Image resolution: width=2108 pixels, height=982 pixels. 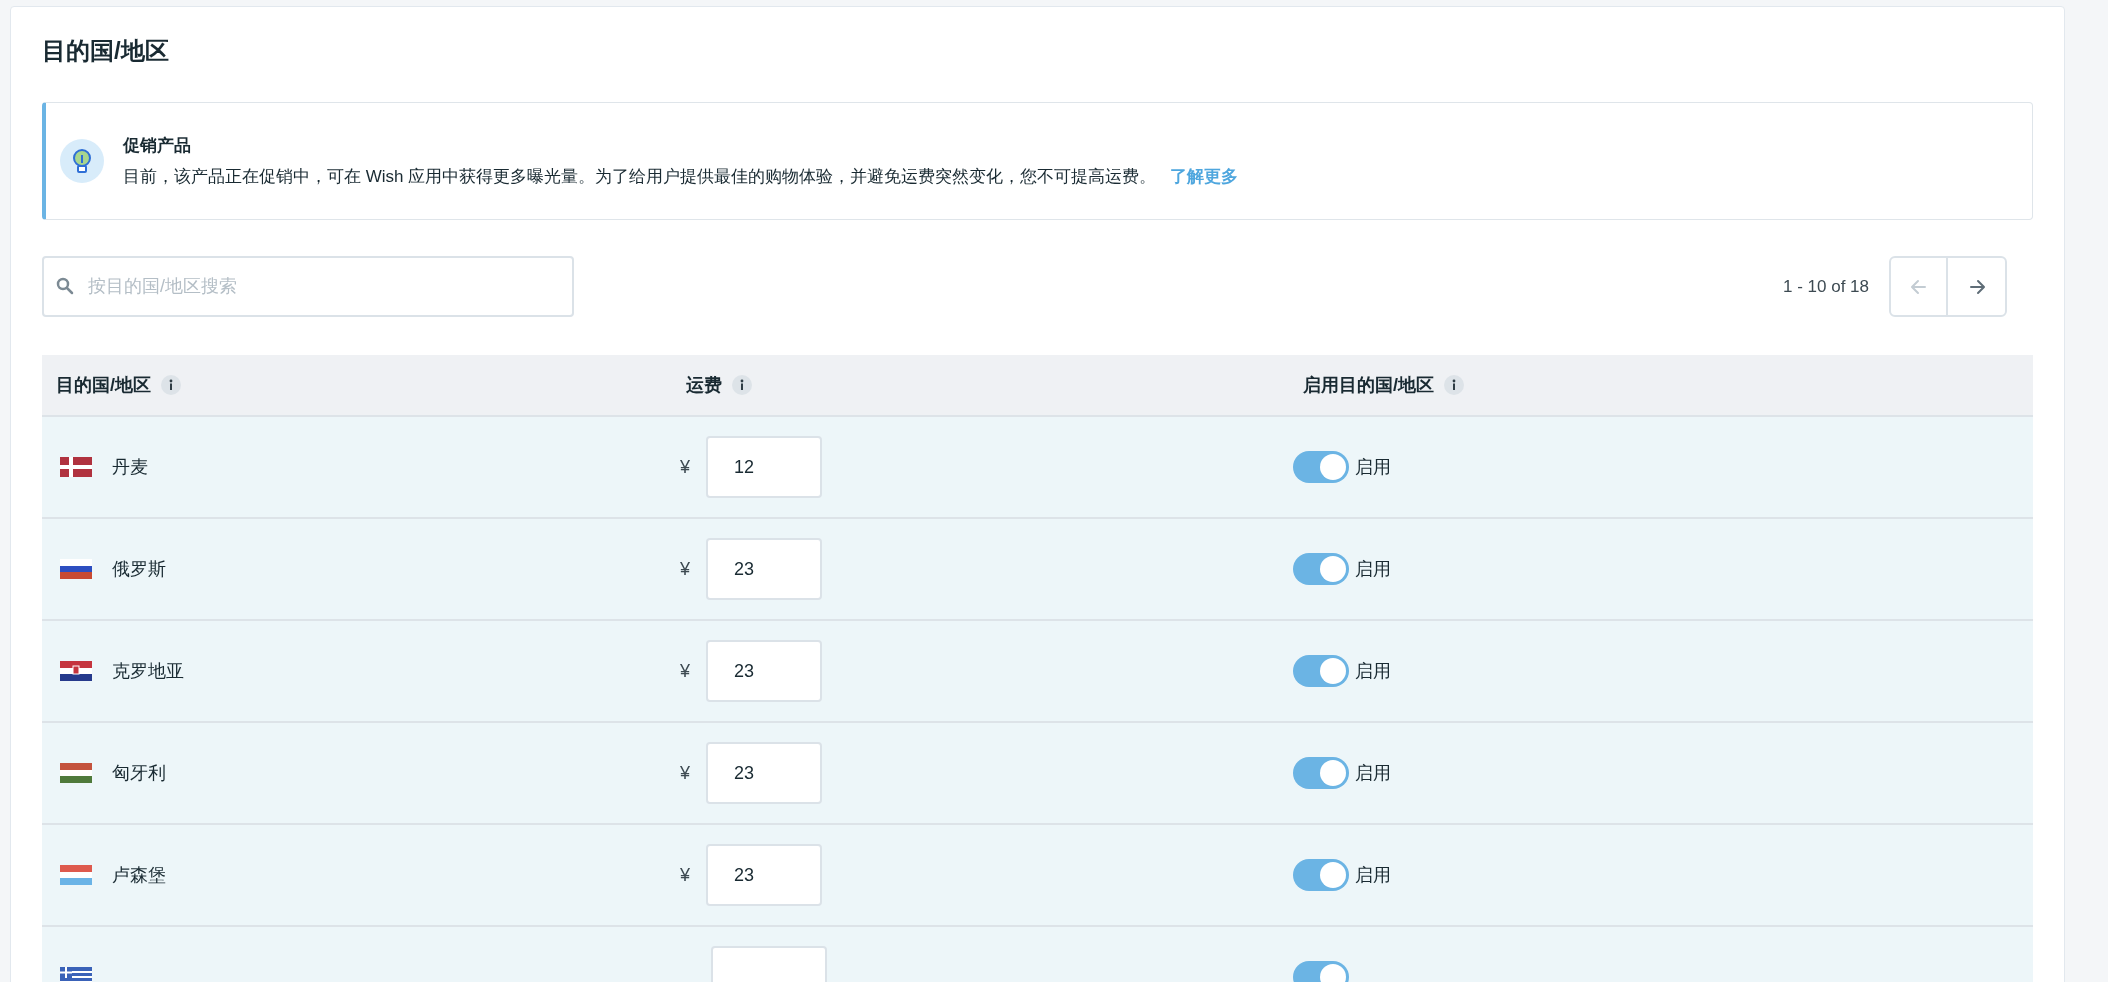 What do you see at coordinates (308, 286) in the screenshot?
I see `search-field: 按目的国/地区搜索` at bounding box center [308, 286].